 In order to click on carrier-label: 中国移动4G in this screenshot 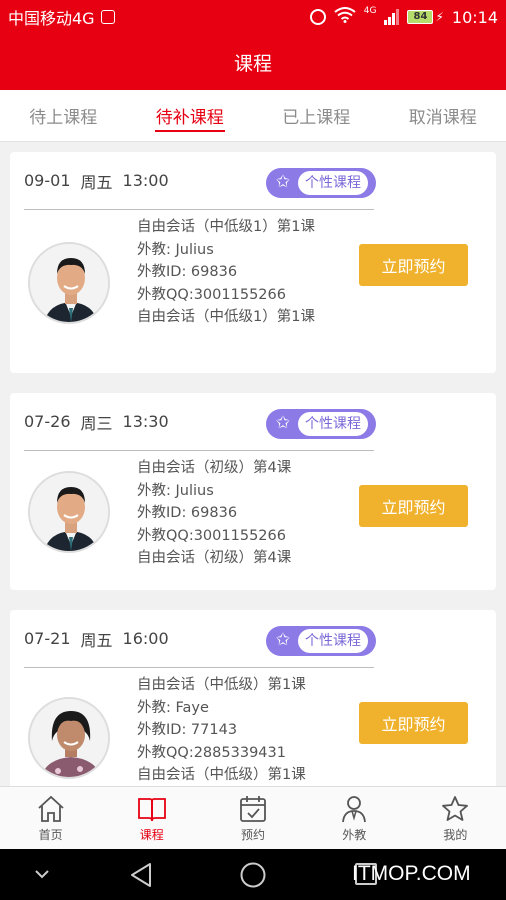, I will do `click(51, 18)`.